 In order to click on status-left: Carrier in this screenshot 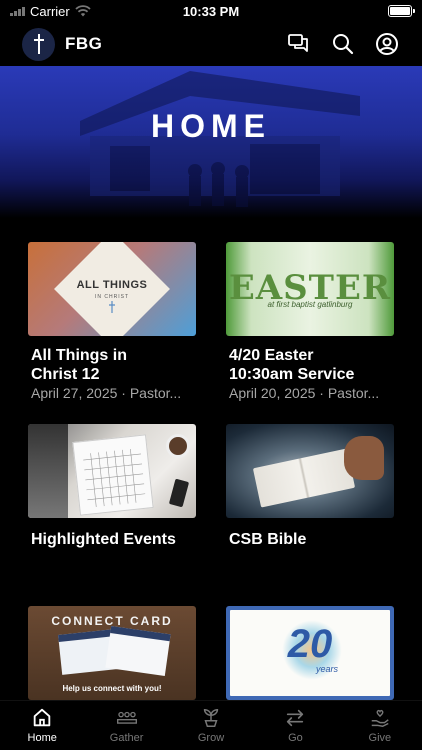, I will do `click(50, 11)`.